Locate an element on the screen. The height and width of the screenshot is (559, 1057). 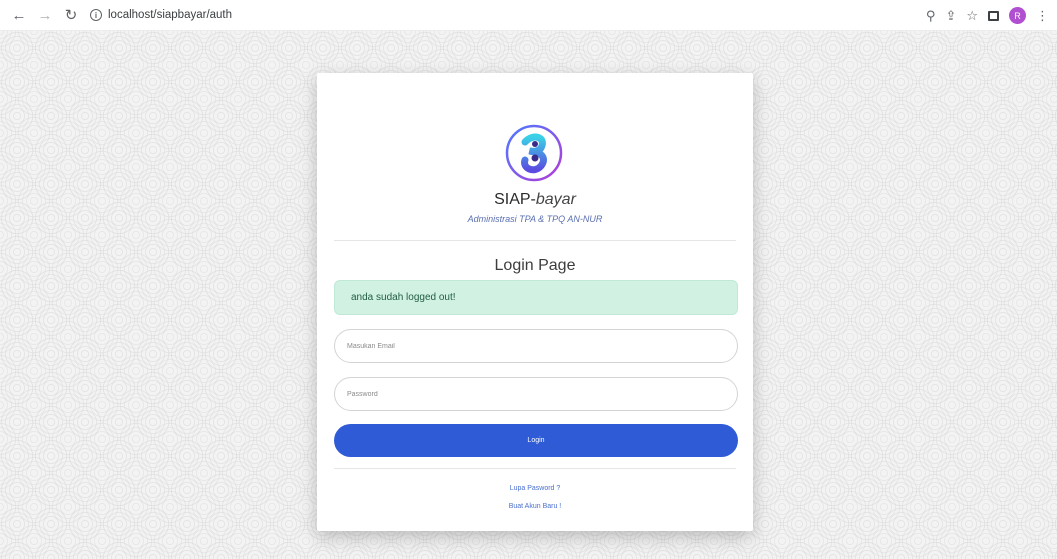
brand-sub: bayar is located at coordinates (555, 199).